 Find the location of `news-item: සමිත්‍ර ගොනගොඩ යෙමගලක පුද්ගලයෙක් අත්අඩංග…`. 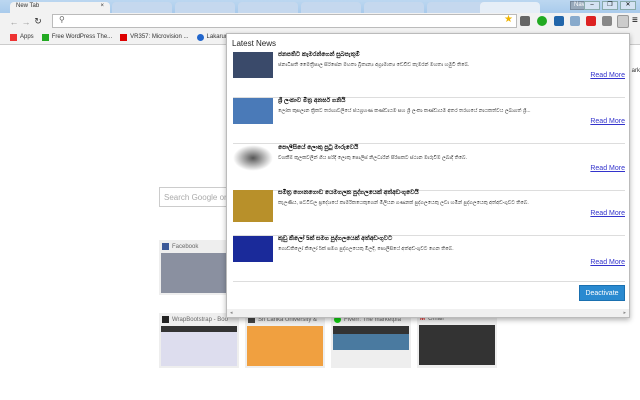

news-item: සමිත්‍ර ගොනගොඩ යෙමගලක පුද්ගලයෙක් අත්අඩංග… is located at coordinates (429, 213).